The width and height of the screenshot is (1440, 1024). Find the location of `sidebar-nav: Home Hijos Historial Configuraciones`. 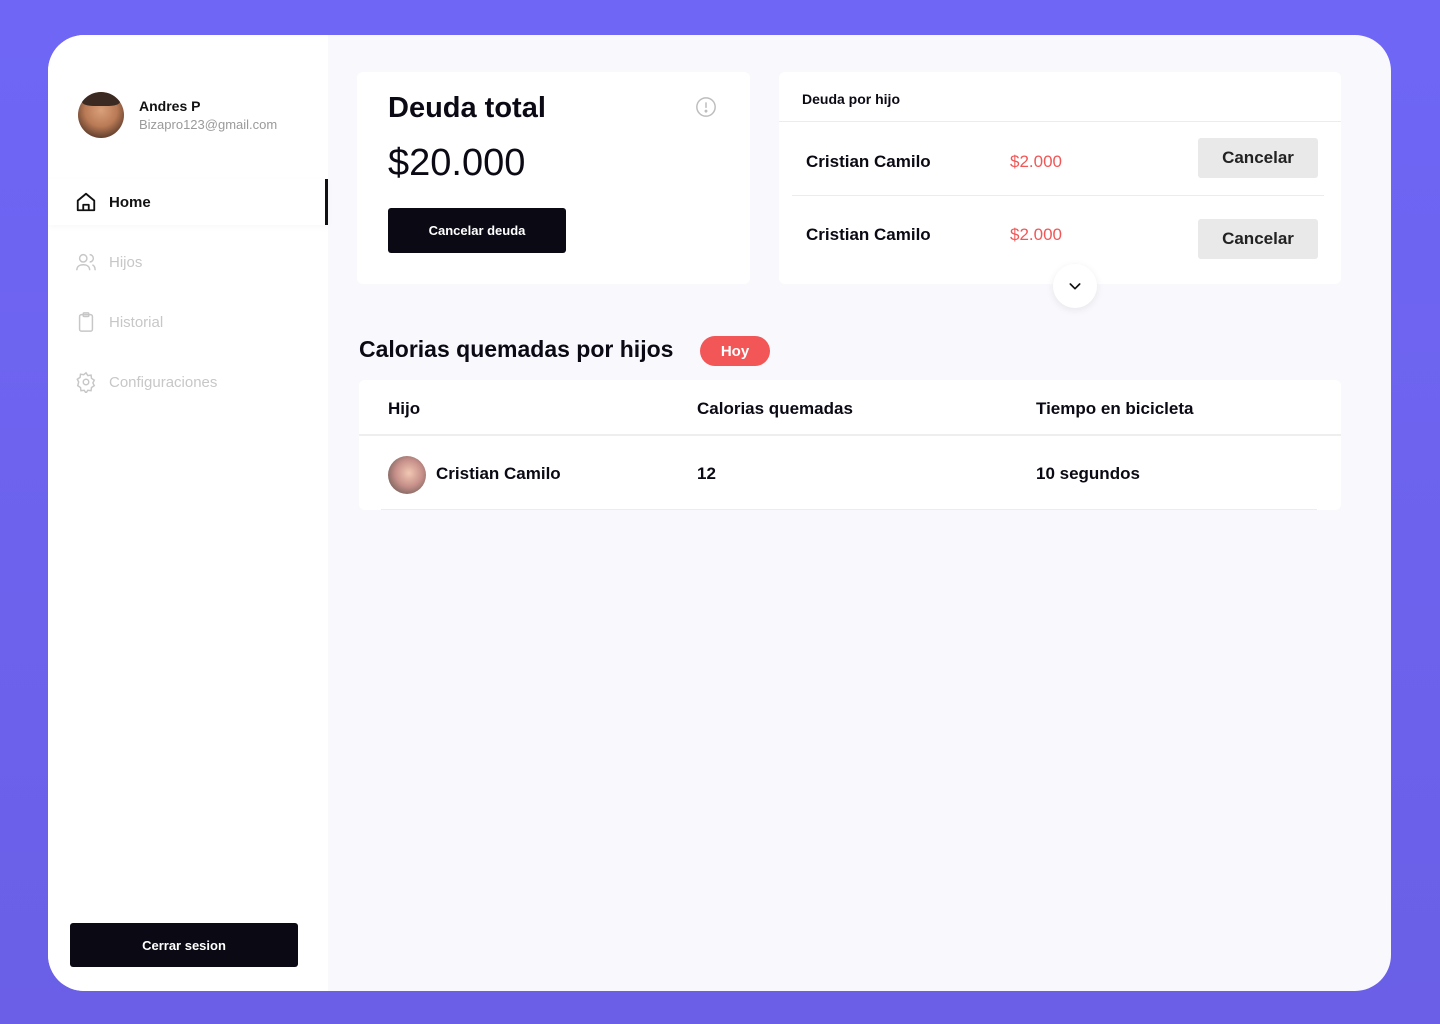

sidebar-nav: Home Hijos Historial Configuraciones is located at coordinates (188, 299).